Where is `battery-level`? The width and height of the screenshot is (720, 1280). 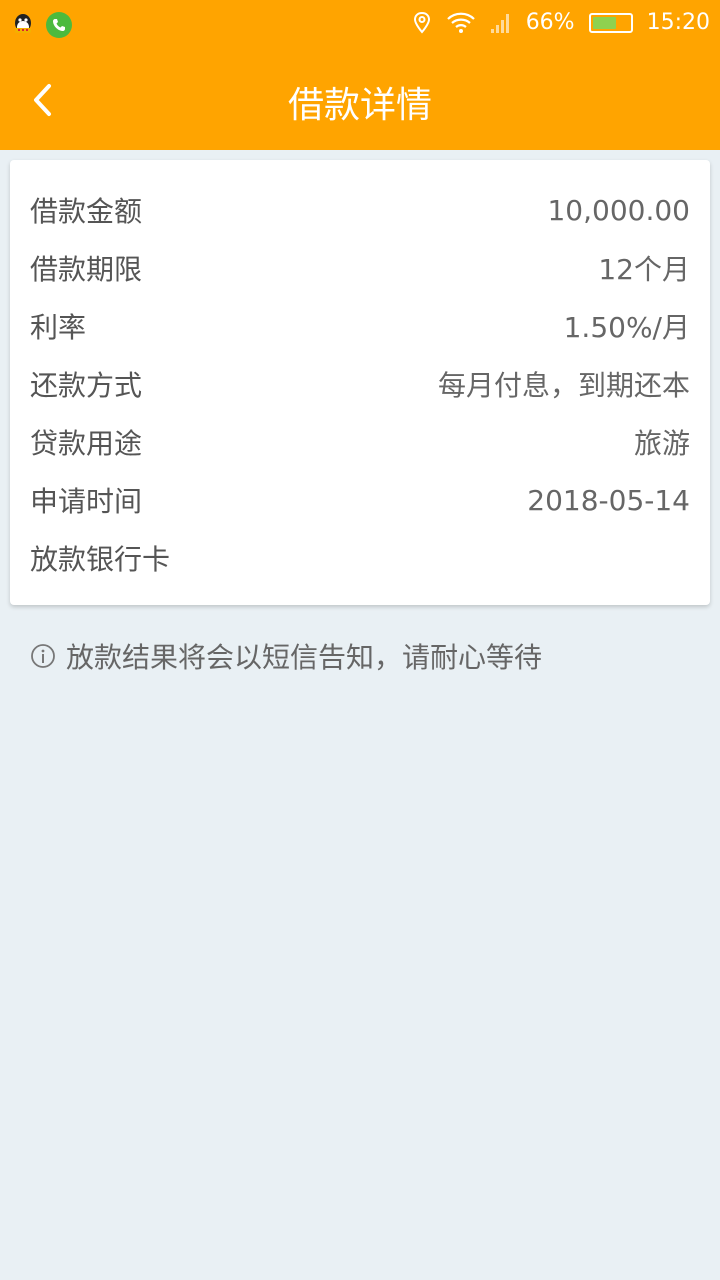
battery-level is located at coordinates (604, 22).